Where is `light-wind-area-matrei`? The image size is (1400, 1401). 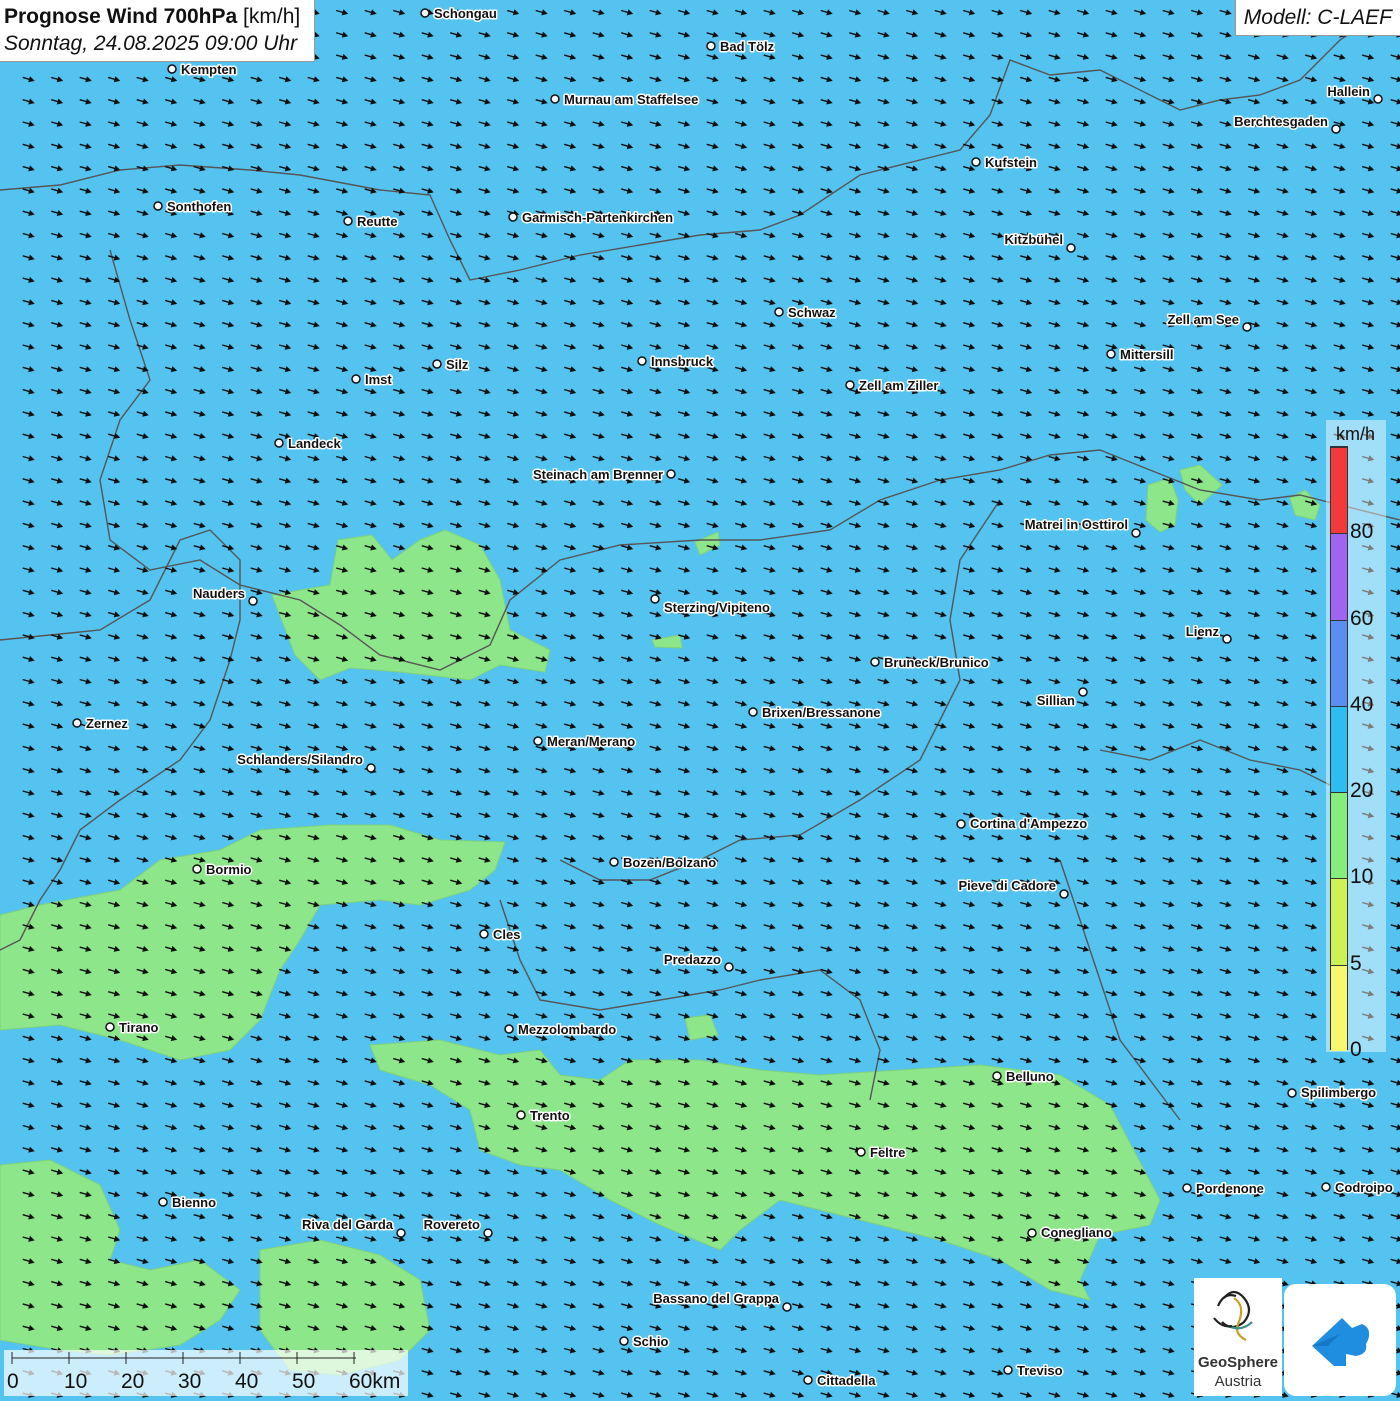 light-wind-area-matrei is located at coordinates (1162, 505).